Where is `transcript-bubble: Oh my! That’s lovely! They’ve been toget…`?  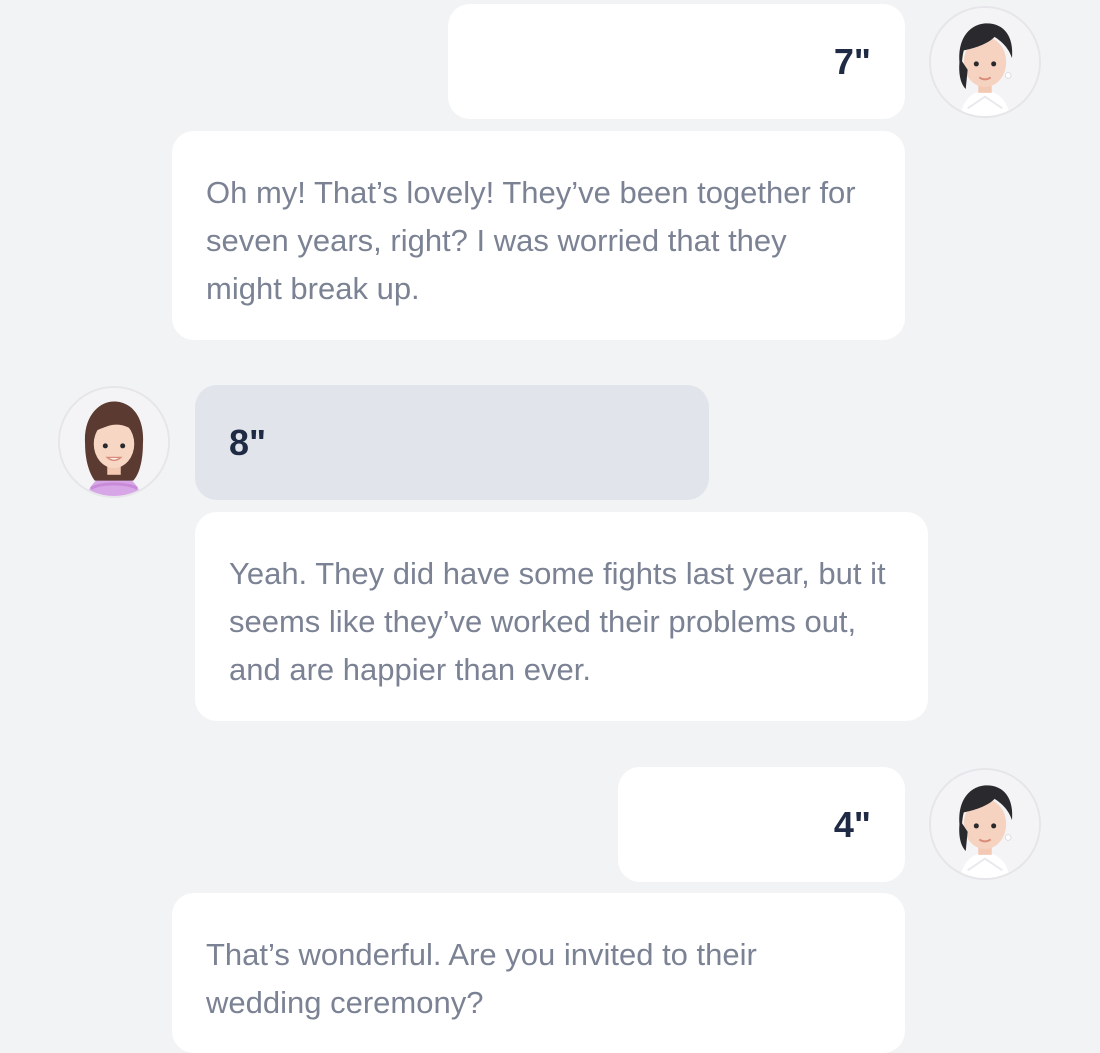
transcript-bubble: Oh my! That’s lovely! They’ve been toget… is located at coordinates (538, 235).